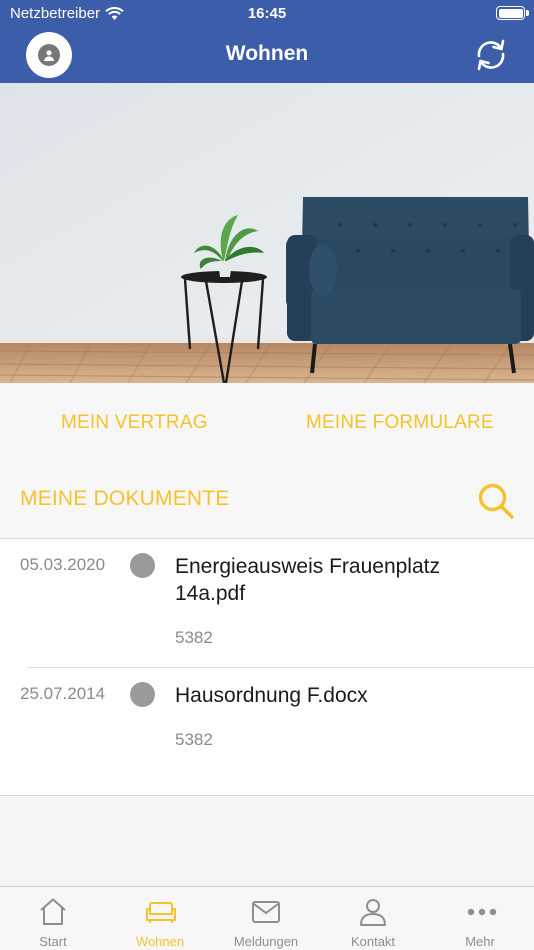 This screenshot has height=950, width=534. What do you see at coordinates (271, 695) in the screenshot?
I see `document-name: Hausordnung F.docx` at bounding box center [271, 695].